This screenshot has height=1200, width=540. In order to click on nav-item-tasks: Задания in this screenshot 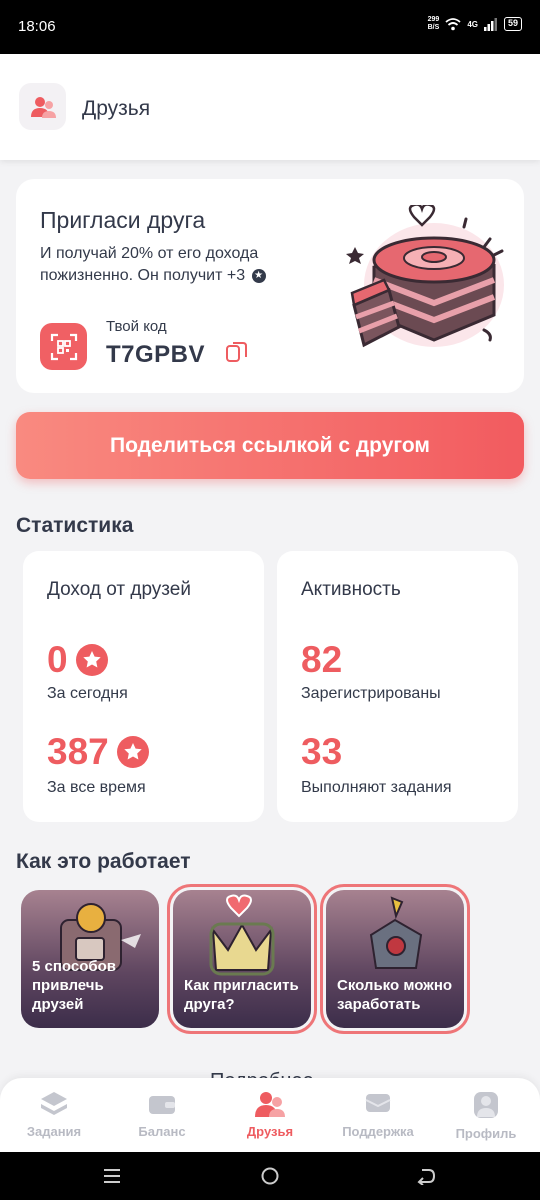, I will do `click(54, 1115)`.